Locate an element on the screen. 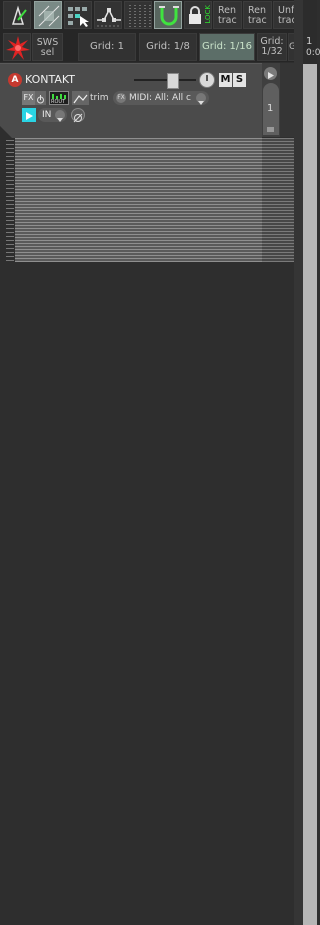 The image size is (320, 925). pan-knob-icon is located at coordinates (207, 80).